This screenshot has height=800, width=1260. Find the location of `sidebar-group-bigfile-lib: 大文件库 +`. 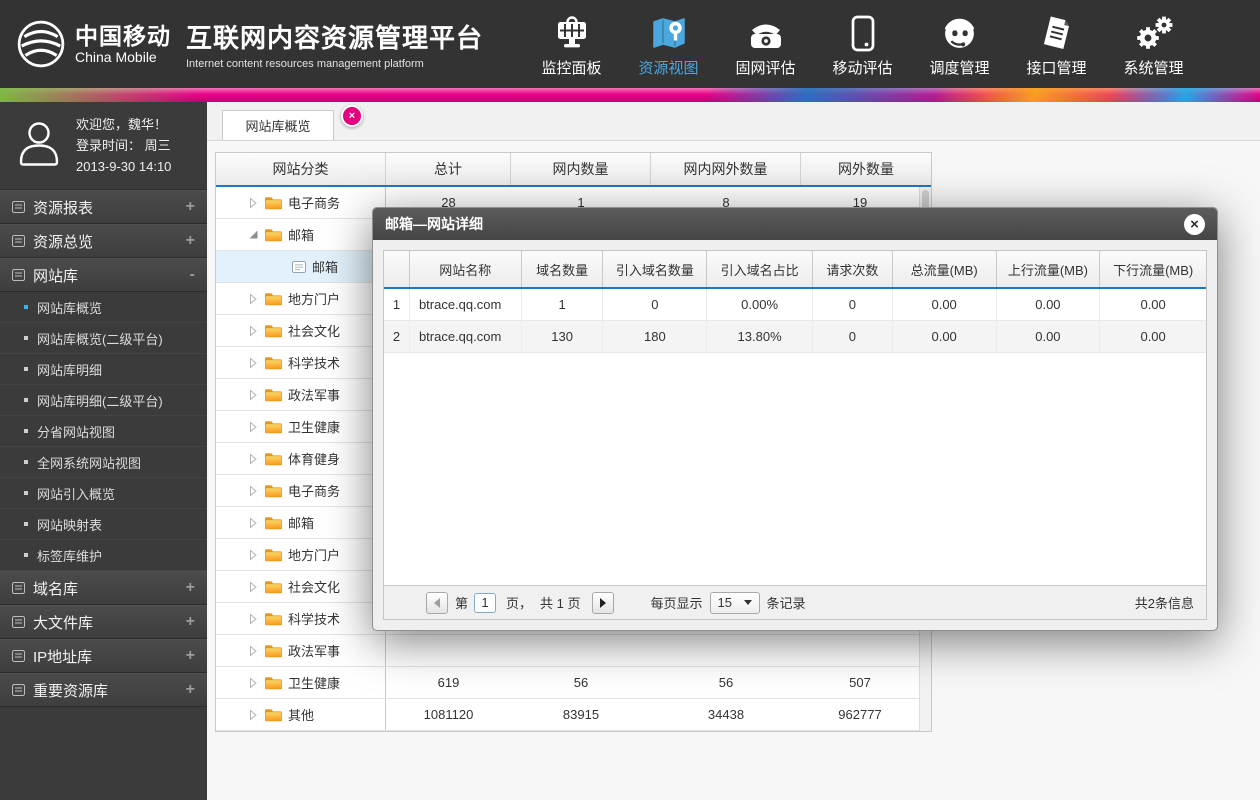

sidebar-group-bigfile-lib: 大文件库 + is located at coordinates (103, 622).